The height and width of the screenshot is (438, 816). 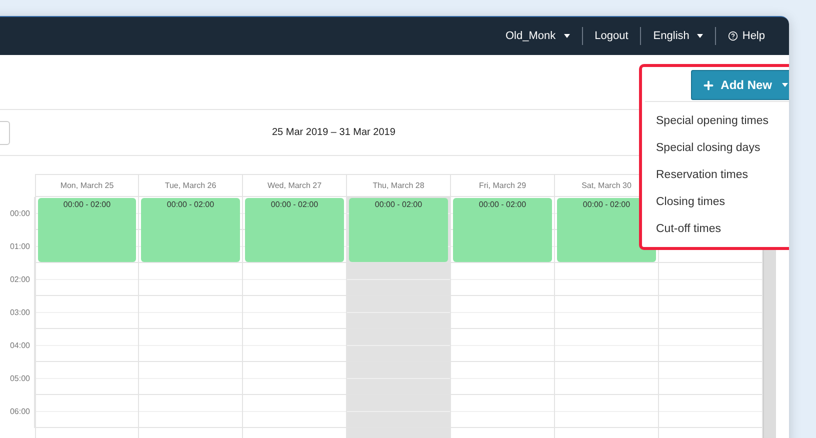 I want to click on help-link: Help, so click(x=746, y=36).